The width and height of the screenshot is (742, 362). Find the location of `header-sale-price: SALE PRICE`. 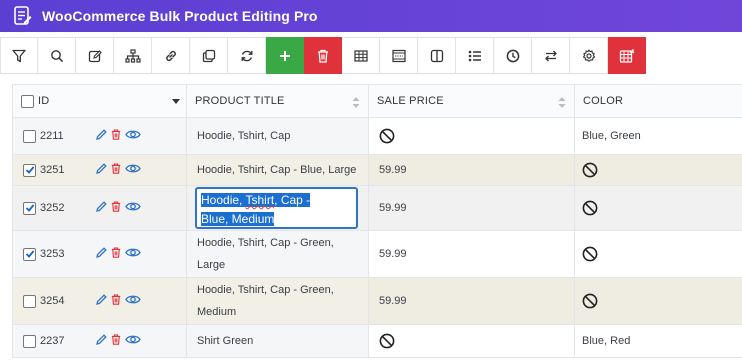

header-sale-price: SALE PRICE is located at coordinates (471, 101).